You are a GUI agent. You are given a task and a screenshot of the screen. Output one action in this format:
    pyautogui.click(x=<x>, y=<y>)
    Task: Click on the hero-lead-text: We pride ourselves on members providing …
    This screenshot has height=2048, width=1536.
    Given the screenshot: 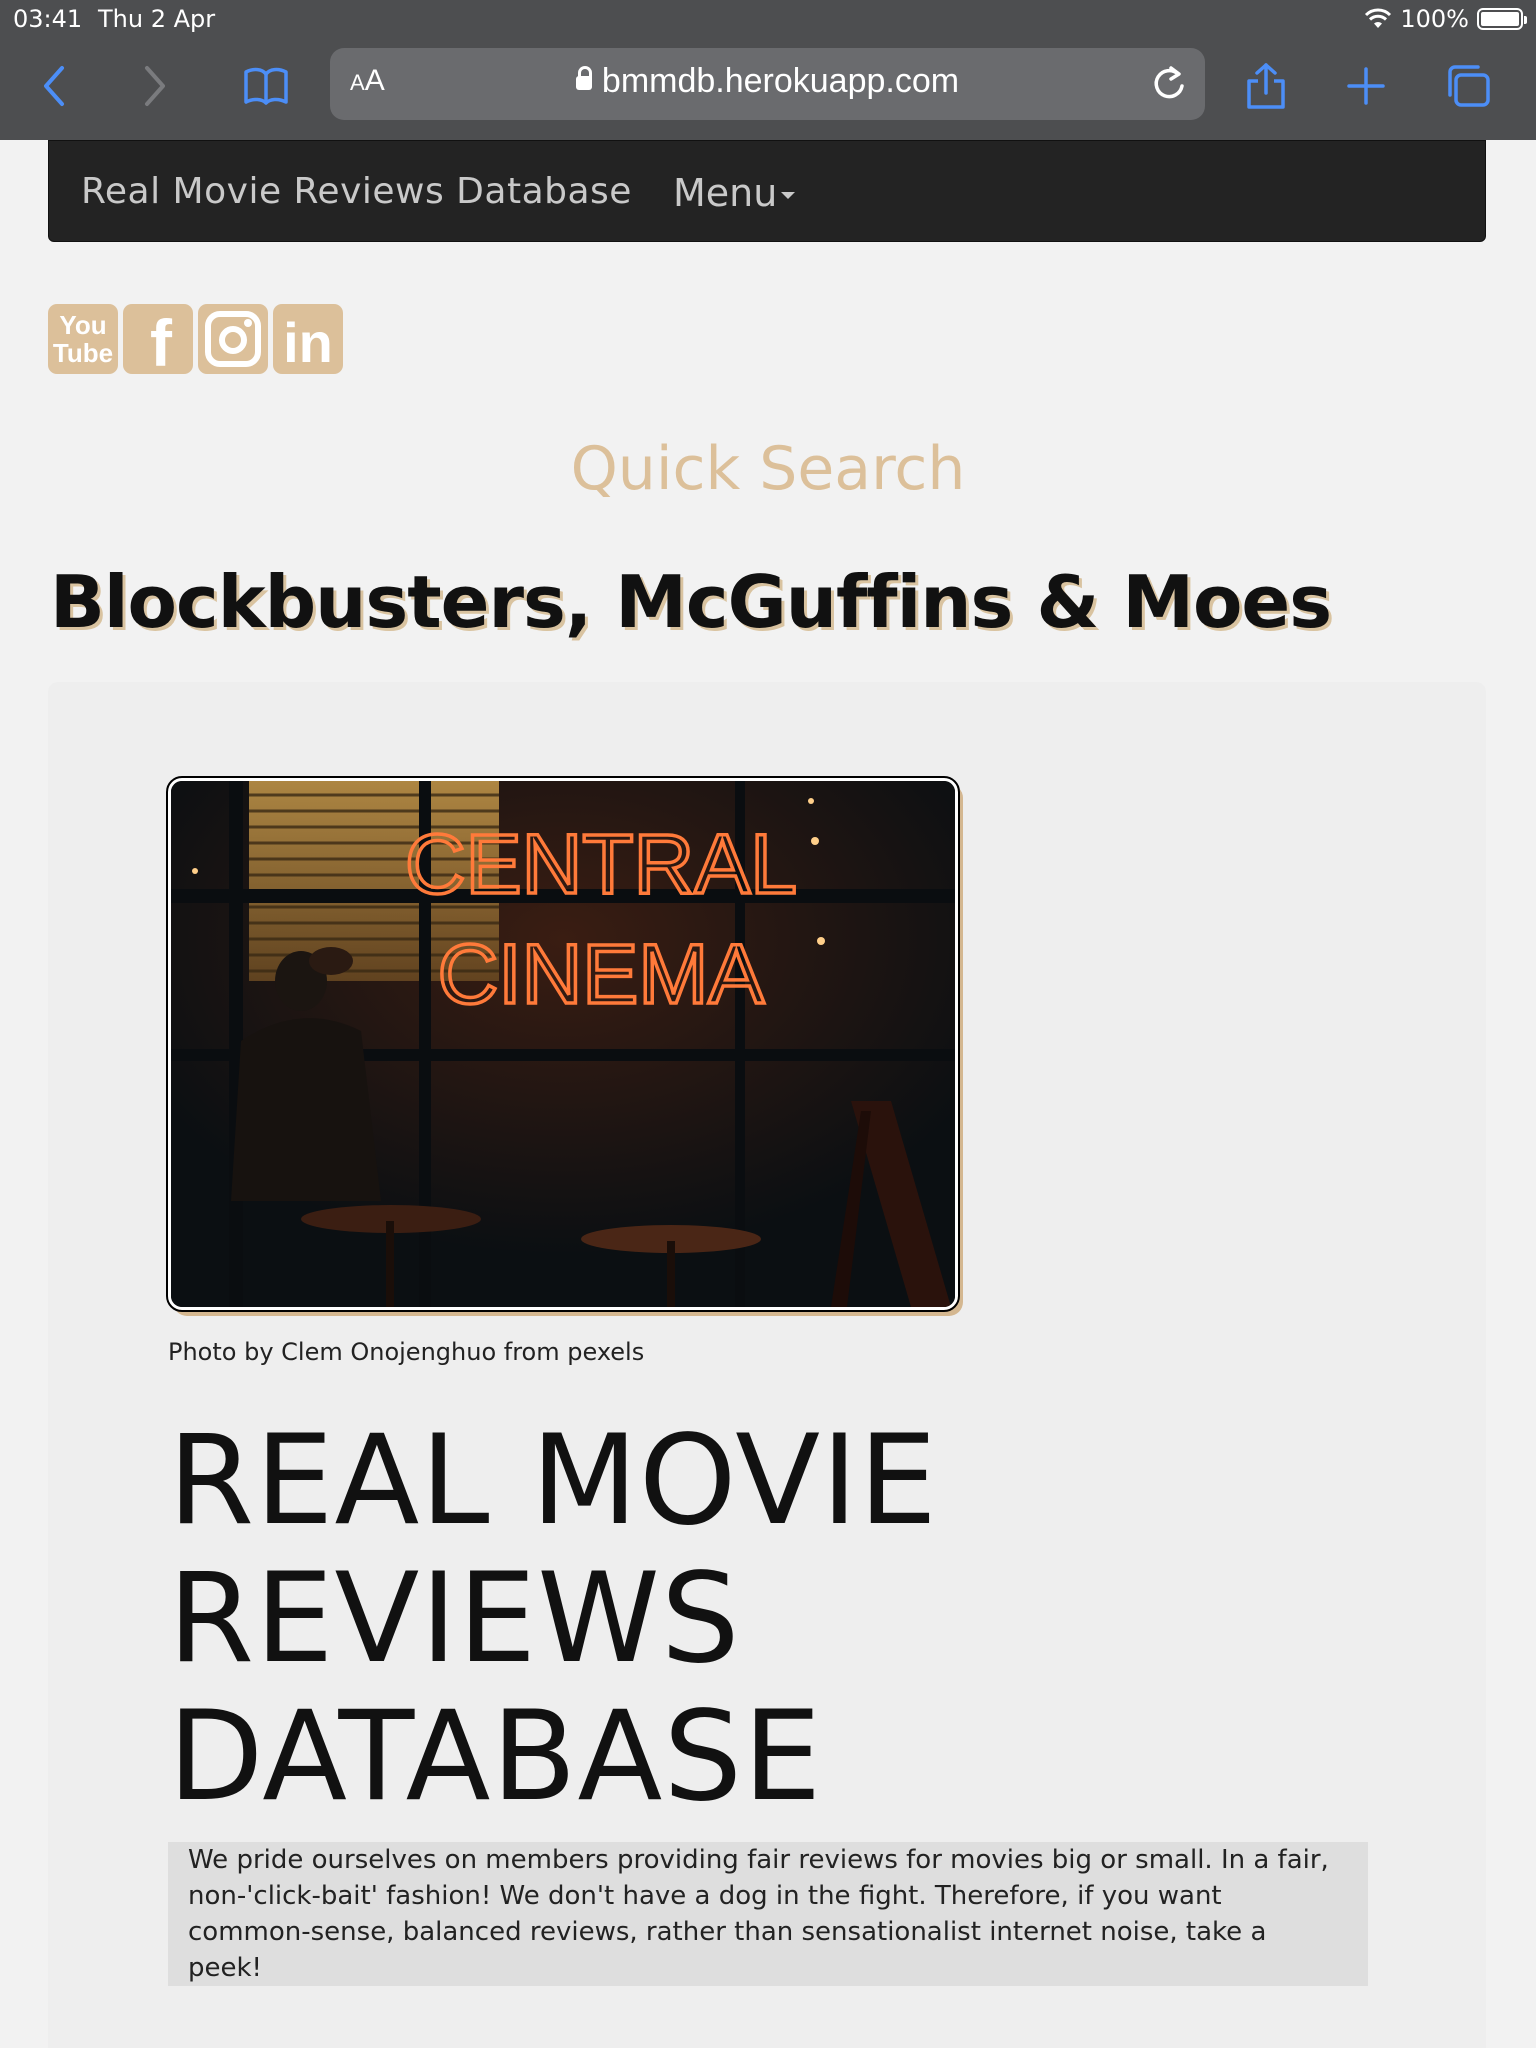 What is the action you would take?
    pyautogui.click(x=768, y=1914)
    